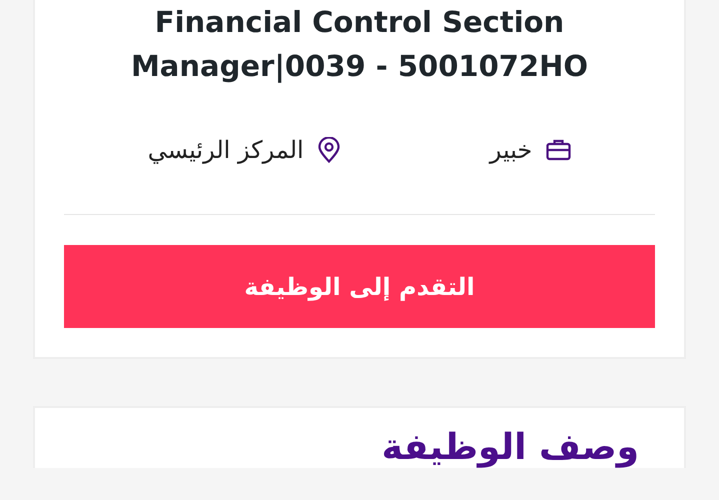 The image size is (719, 500). Describe the element at coordinates (559, 150) in the screenshot. I see `briefcase-icon` at that location.